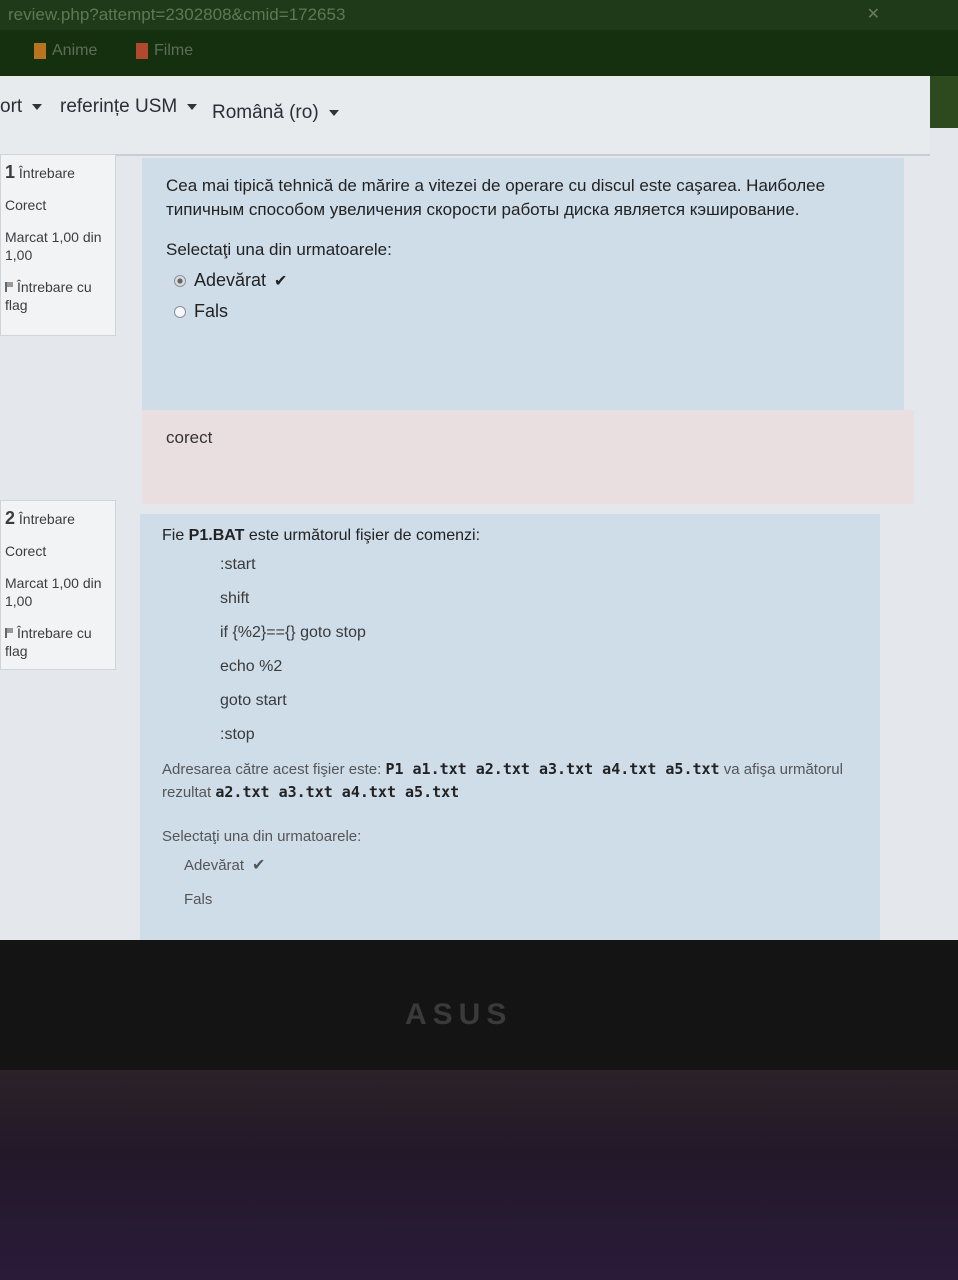 The image size is (958, 1280). What do you see at coordinates (237, 734) in the screenshot?
I see `code-line: :stop` at bounding box center [237, 734].